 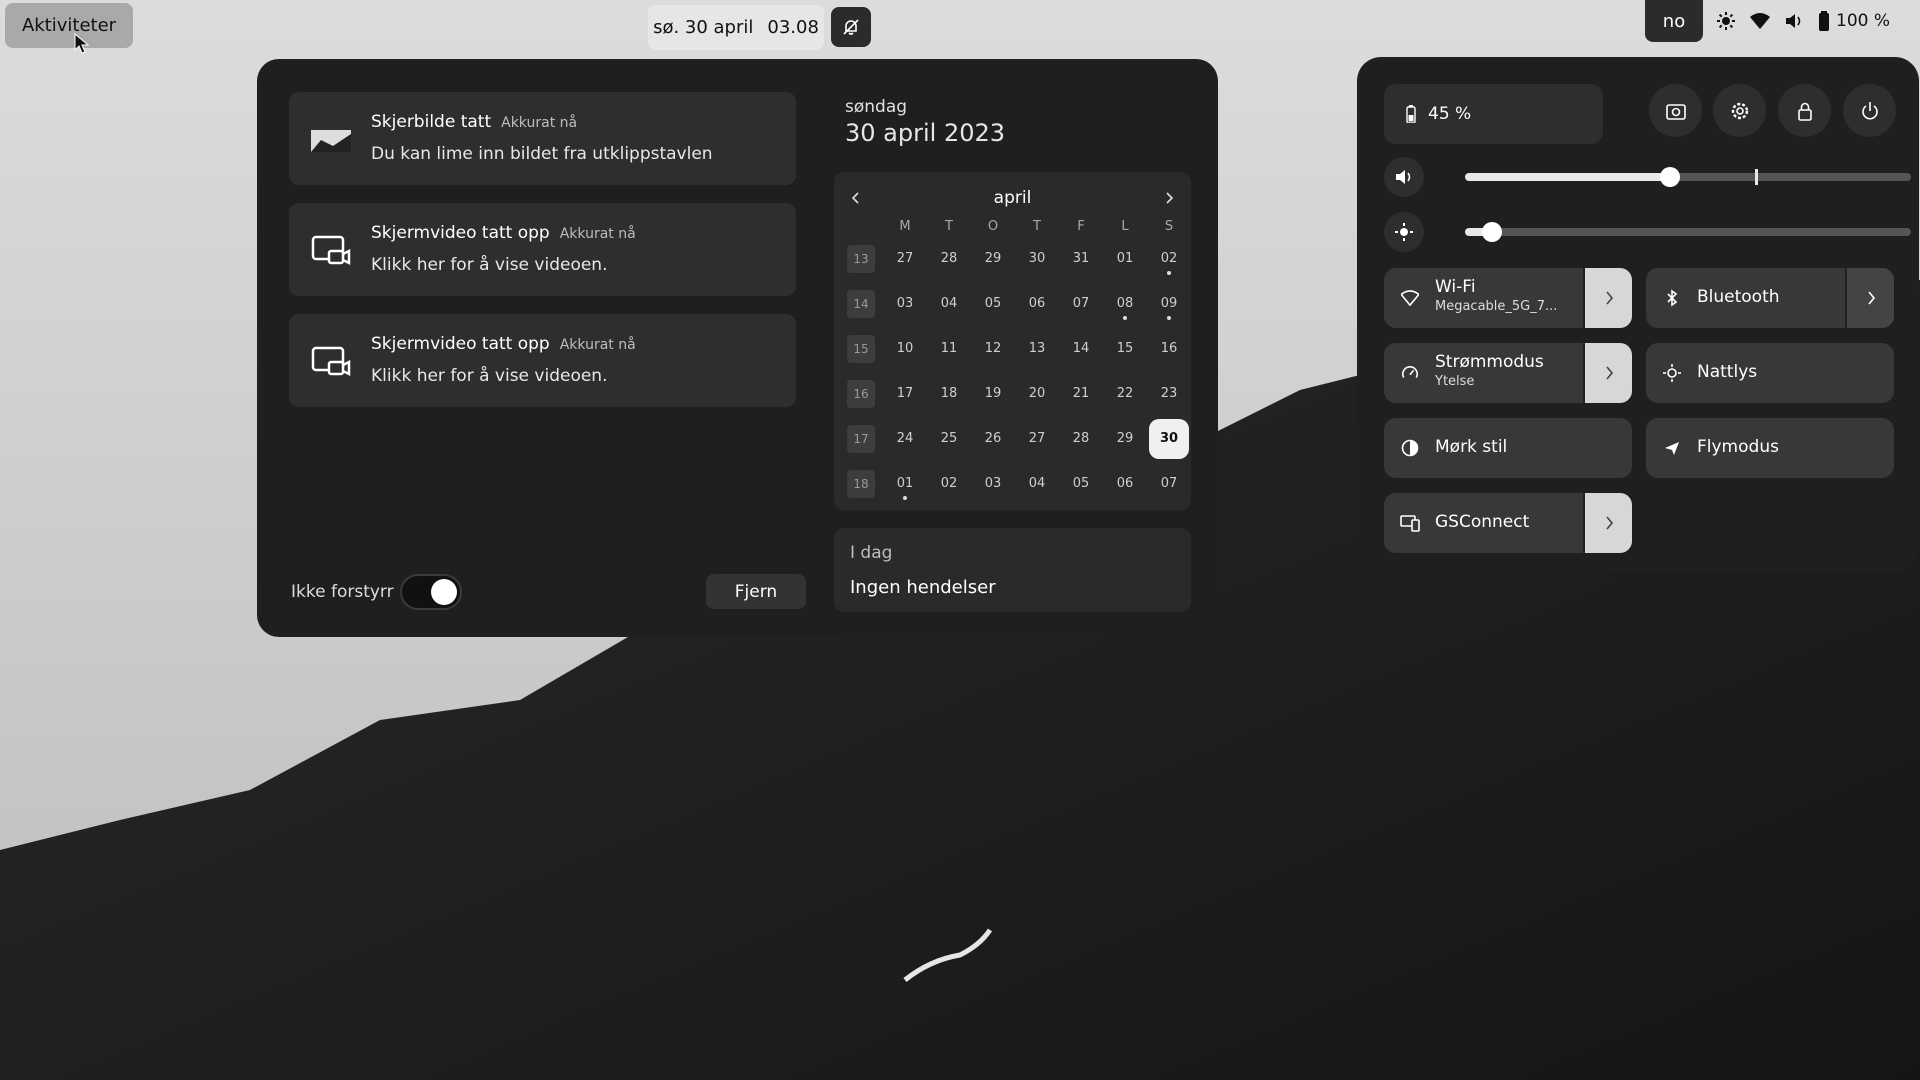 What do you see at coordinates (1491, 232) in the screenshot?
I see `brightness-thumb` at bounding box center [1491, 232].